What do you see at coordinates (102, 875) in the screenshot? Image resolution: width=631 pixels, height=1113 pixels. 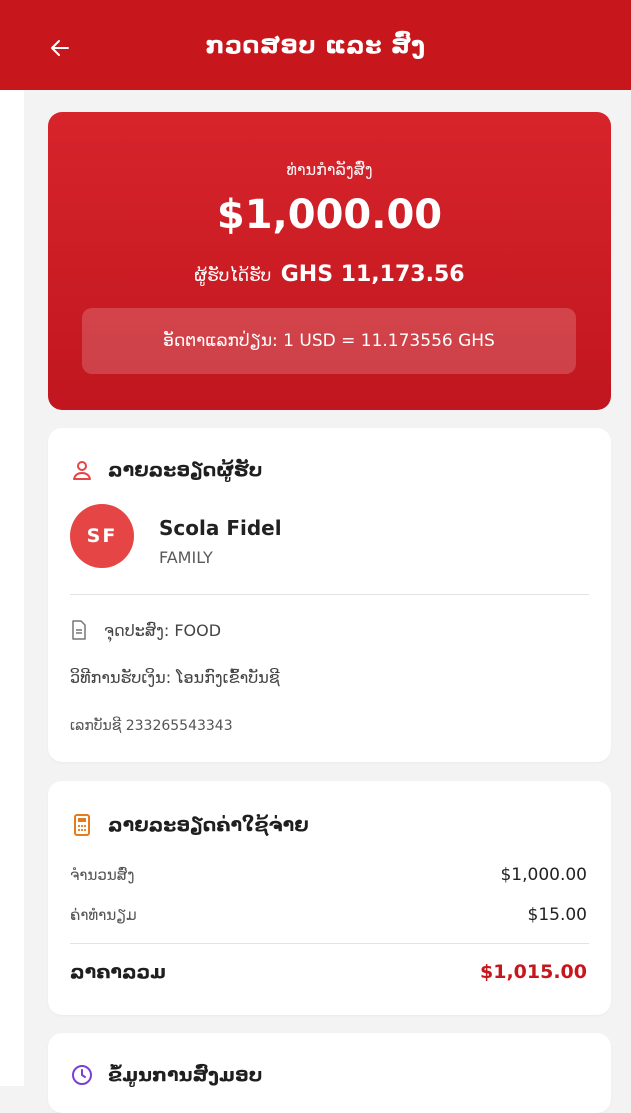 I see `cost-label: ຈໍານວນສົ່ງ` at bounding box center [102, 875].